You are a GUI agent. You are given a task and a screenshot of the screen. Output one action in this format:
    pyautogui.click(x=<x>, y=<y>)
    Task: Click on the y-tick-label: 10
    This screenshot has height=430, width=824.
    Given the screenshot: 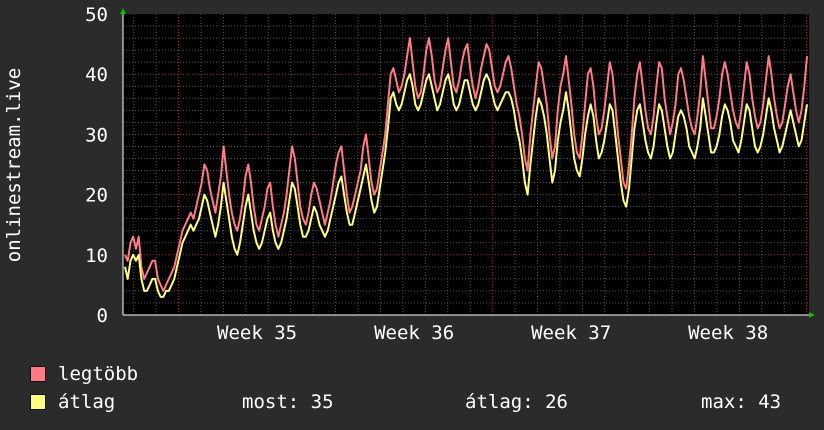 What is the action you would take?
    pyautogui.click(x=96, y=256)
    